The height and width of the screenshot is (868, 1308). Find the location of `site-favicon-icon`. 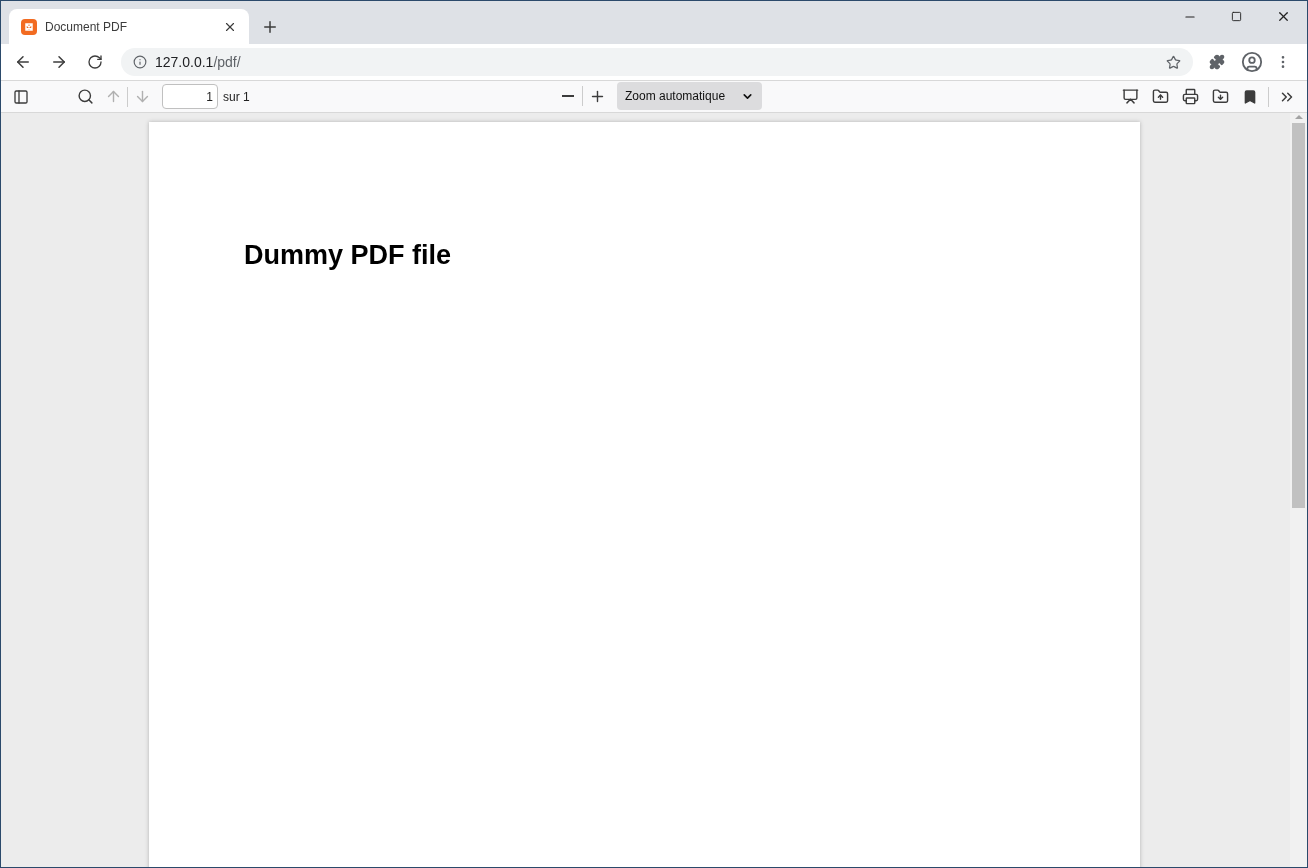

site-favicon-icon is located at coordinates (29, 26).